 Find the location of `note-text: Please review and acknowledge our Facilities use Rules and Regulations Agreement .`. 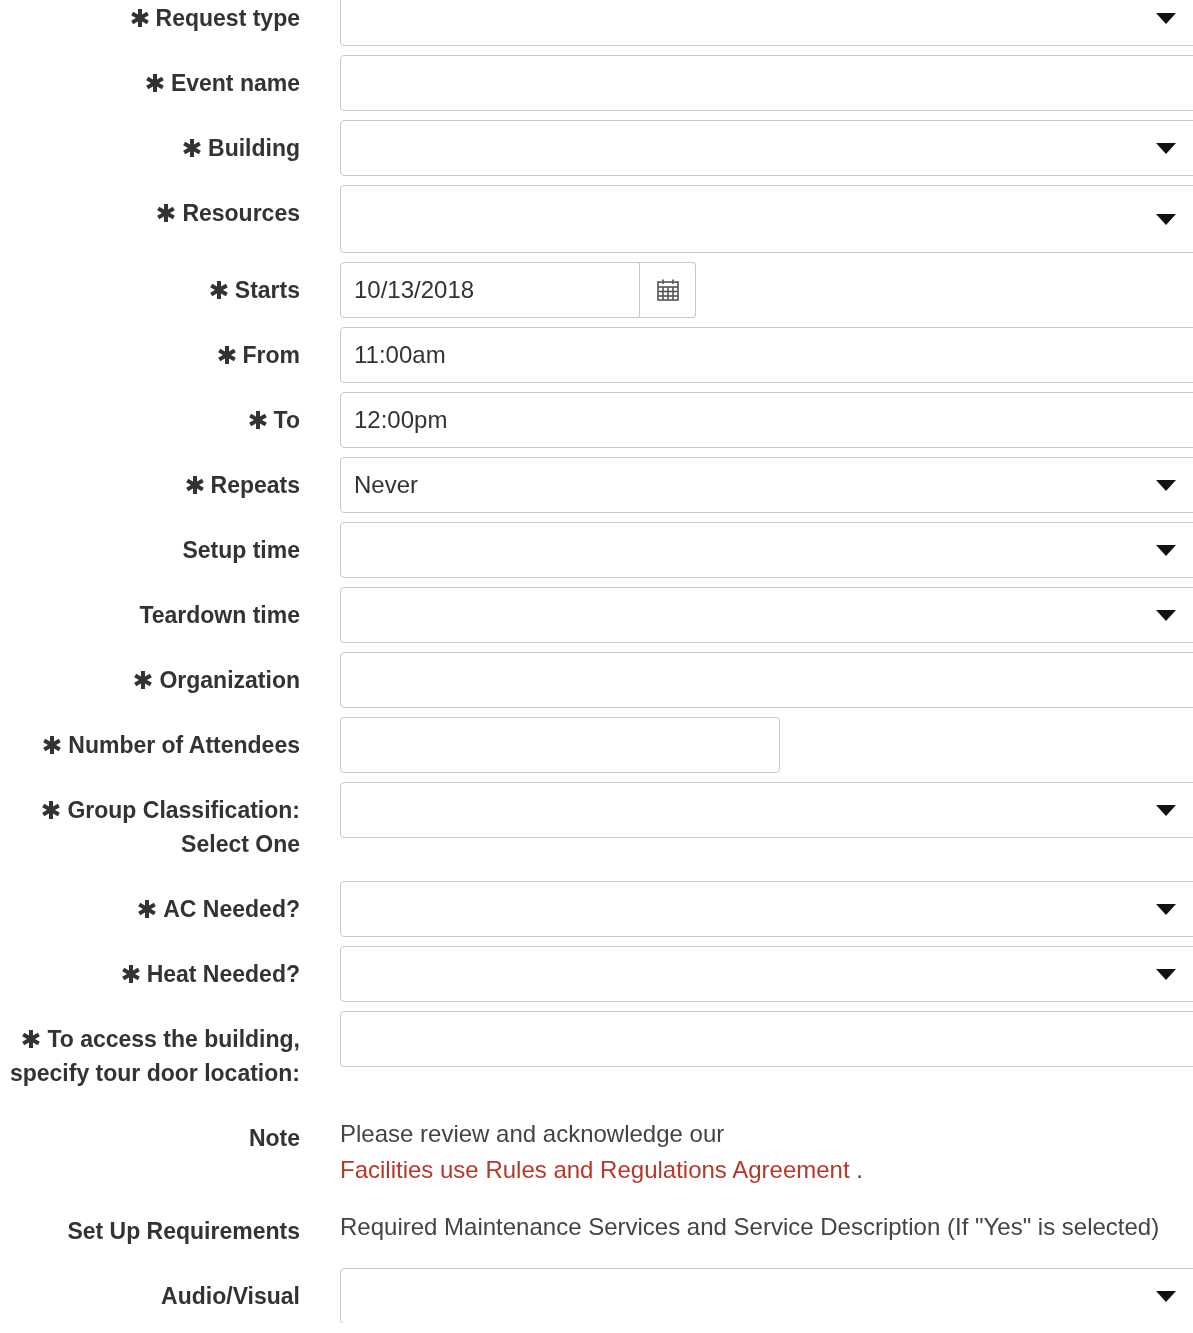

note-text: Please review and acknowledge our Facilities use Rules and Regulations Agreement . is located at coordinates (602, 1152).